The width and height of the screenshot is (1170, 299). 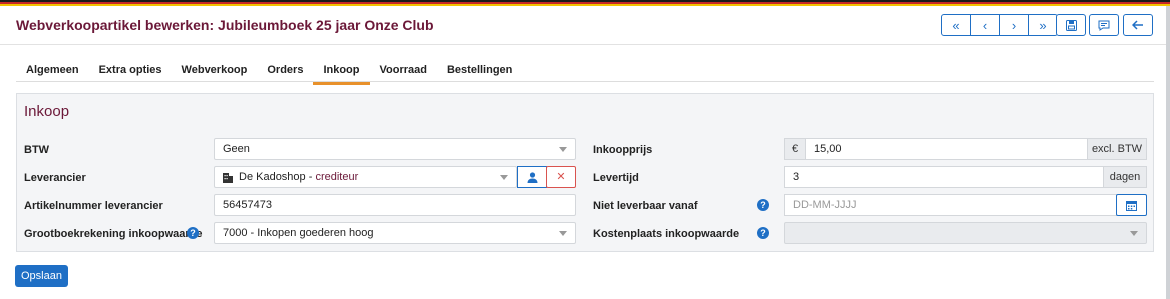 I want to click on save-button: Opslaan, so click(x=41, y=276).